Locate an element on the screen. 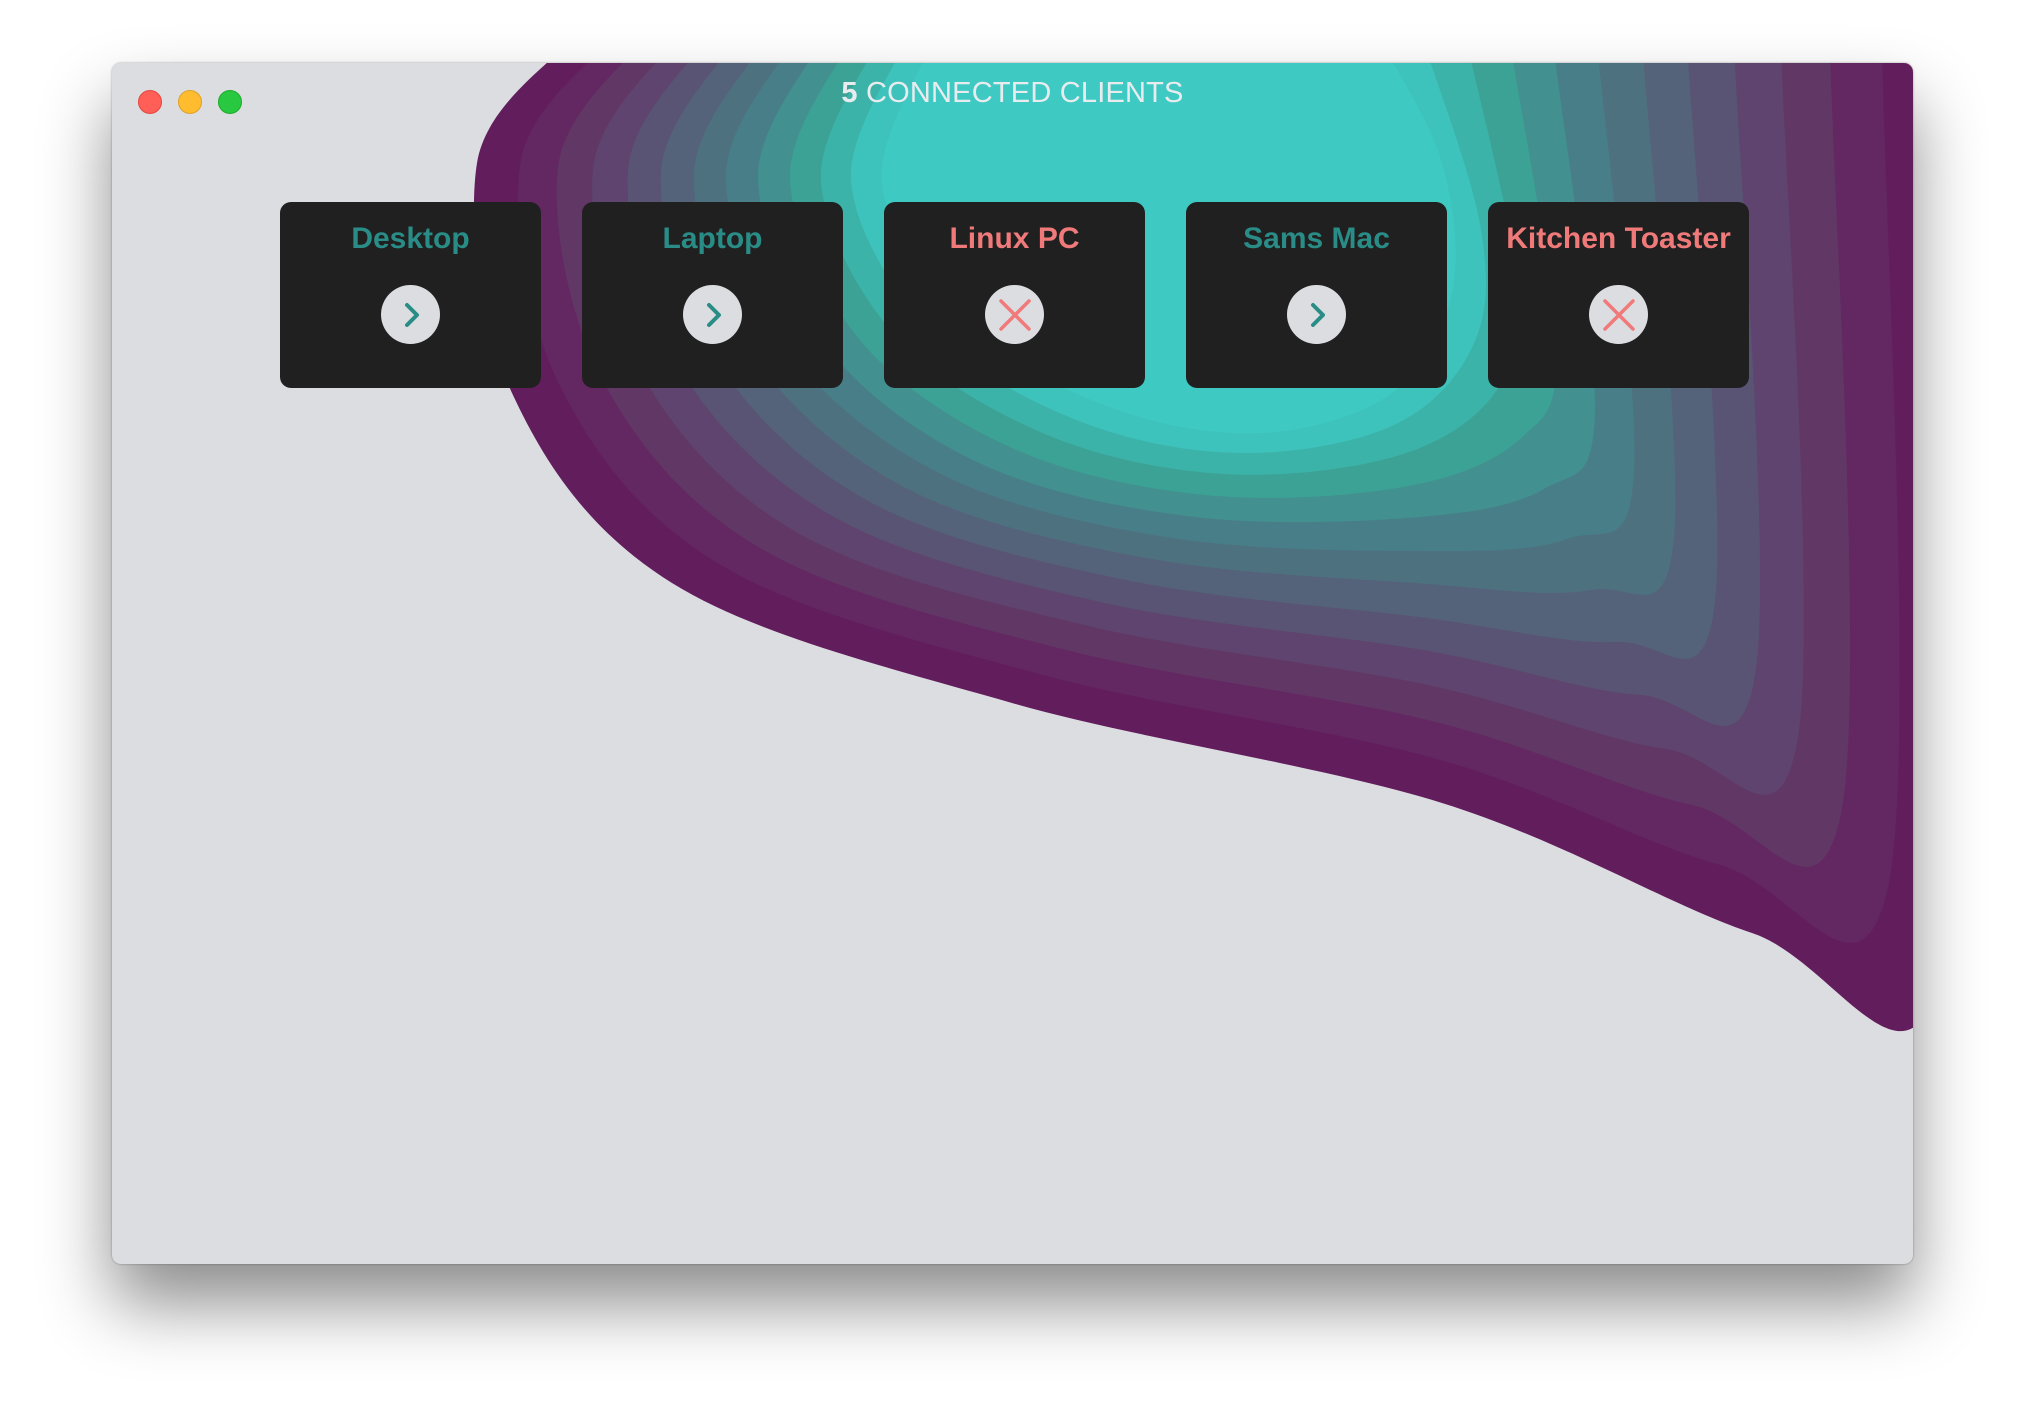  client-name: Laptop is located at coordinates (712, 238).